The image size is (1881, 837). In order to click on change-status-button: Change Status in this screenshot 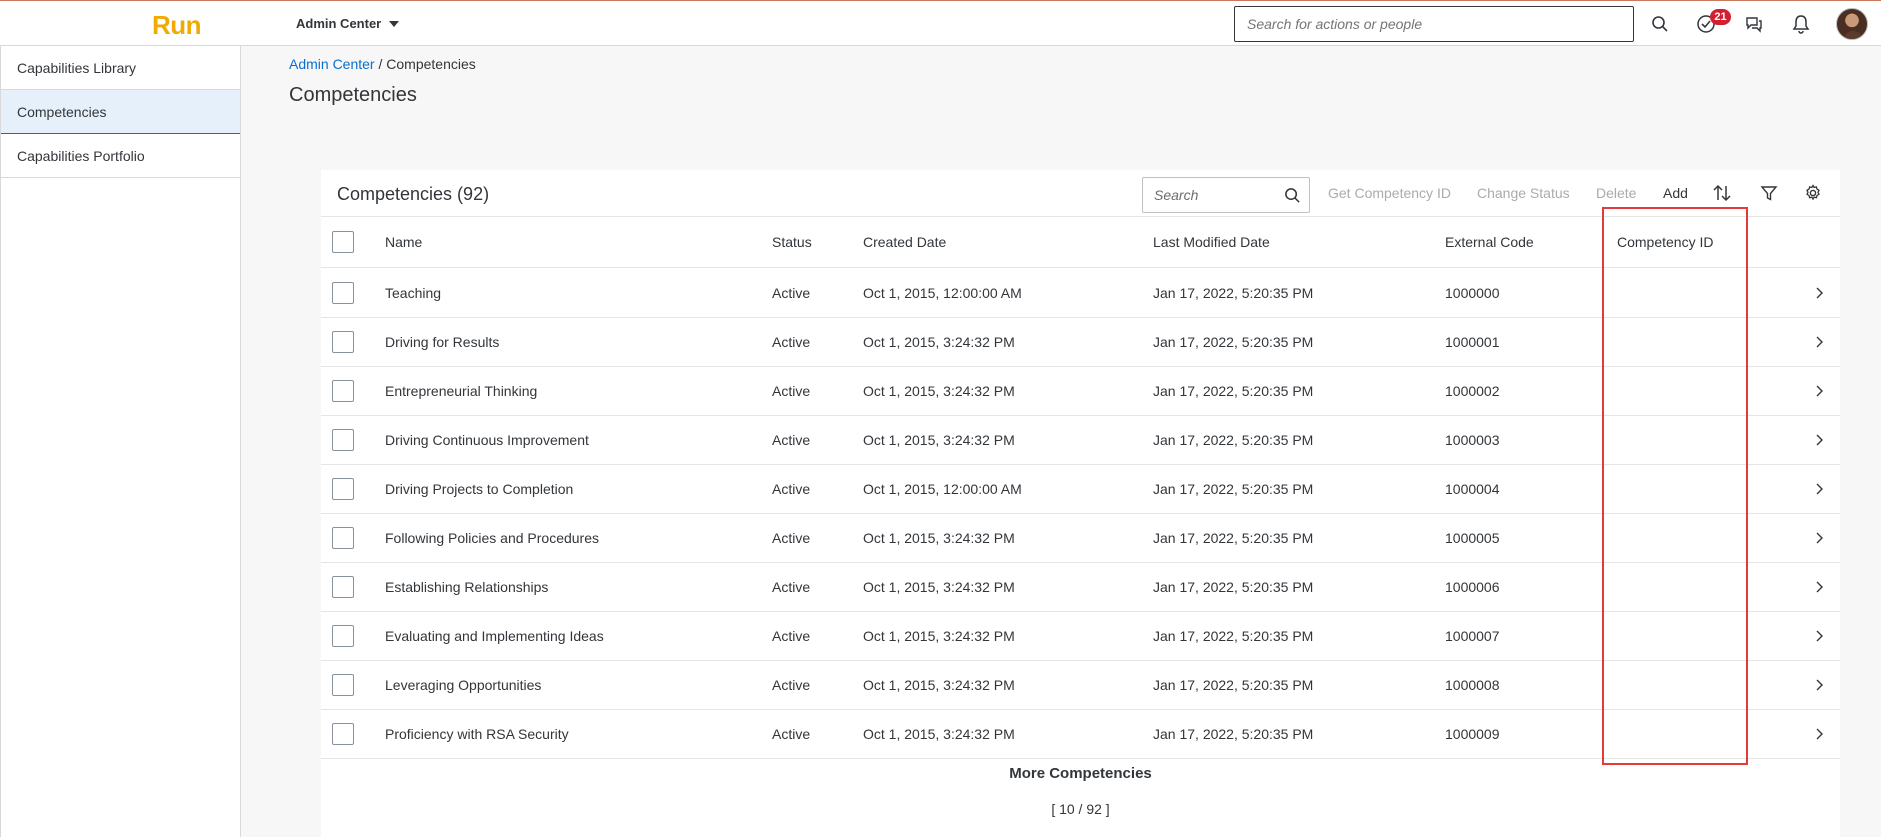, I will do `click(1523, 193)`.